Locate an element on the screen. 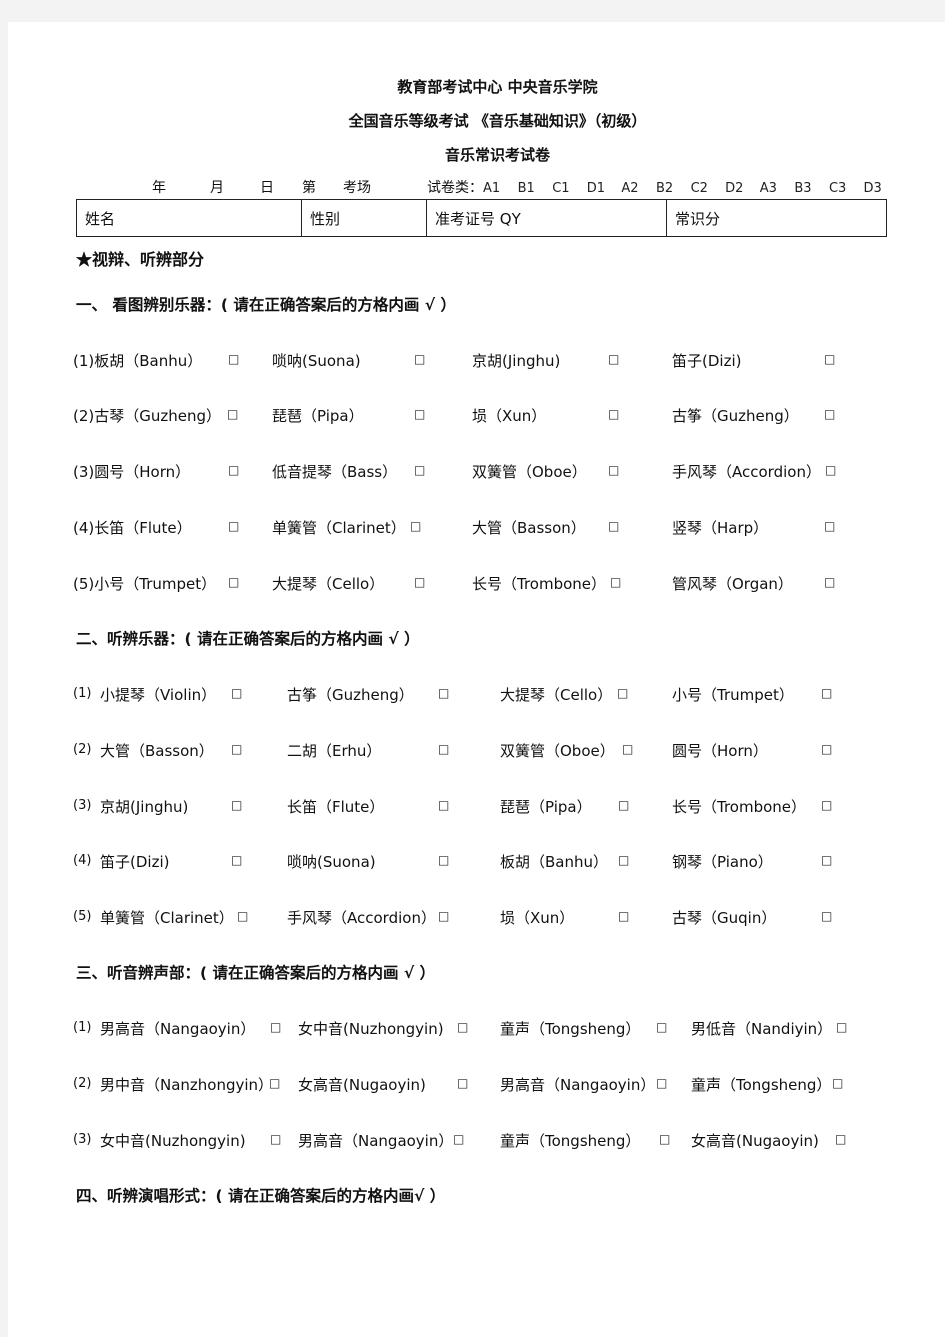 The image size is (945, 1337). section-heading: 三、听音辨声部：( 请在正确答案后的方格内画 √ ） is located at coordinates (256, 973).